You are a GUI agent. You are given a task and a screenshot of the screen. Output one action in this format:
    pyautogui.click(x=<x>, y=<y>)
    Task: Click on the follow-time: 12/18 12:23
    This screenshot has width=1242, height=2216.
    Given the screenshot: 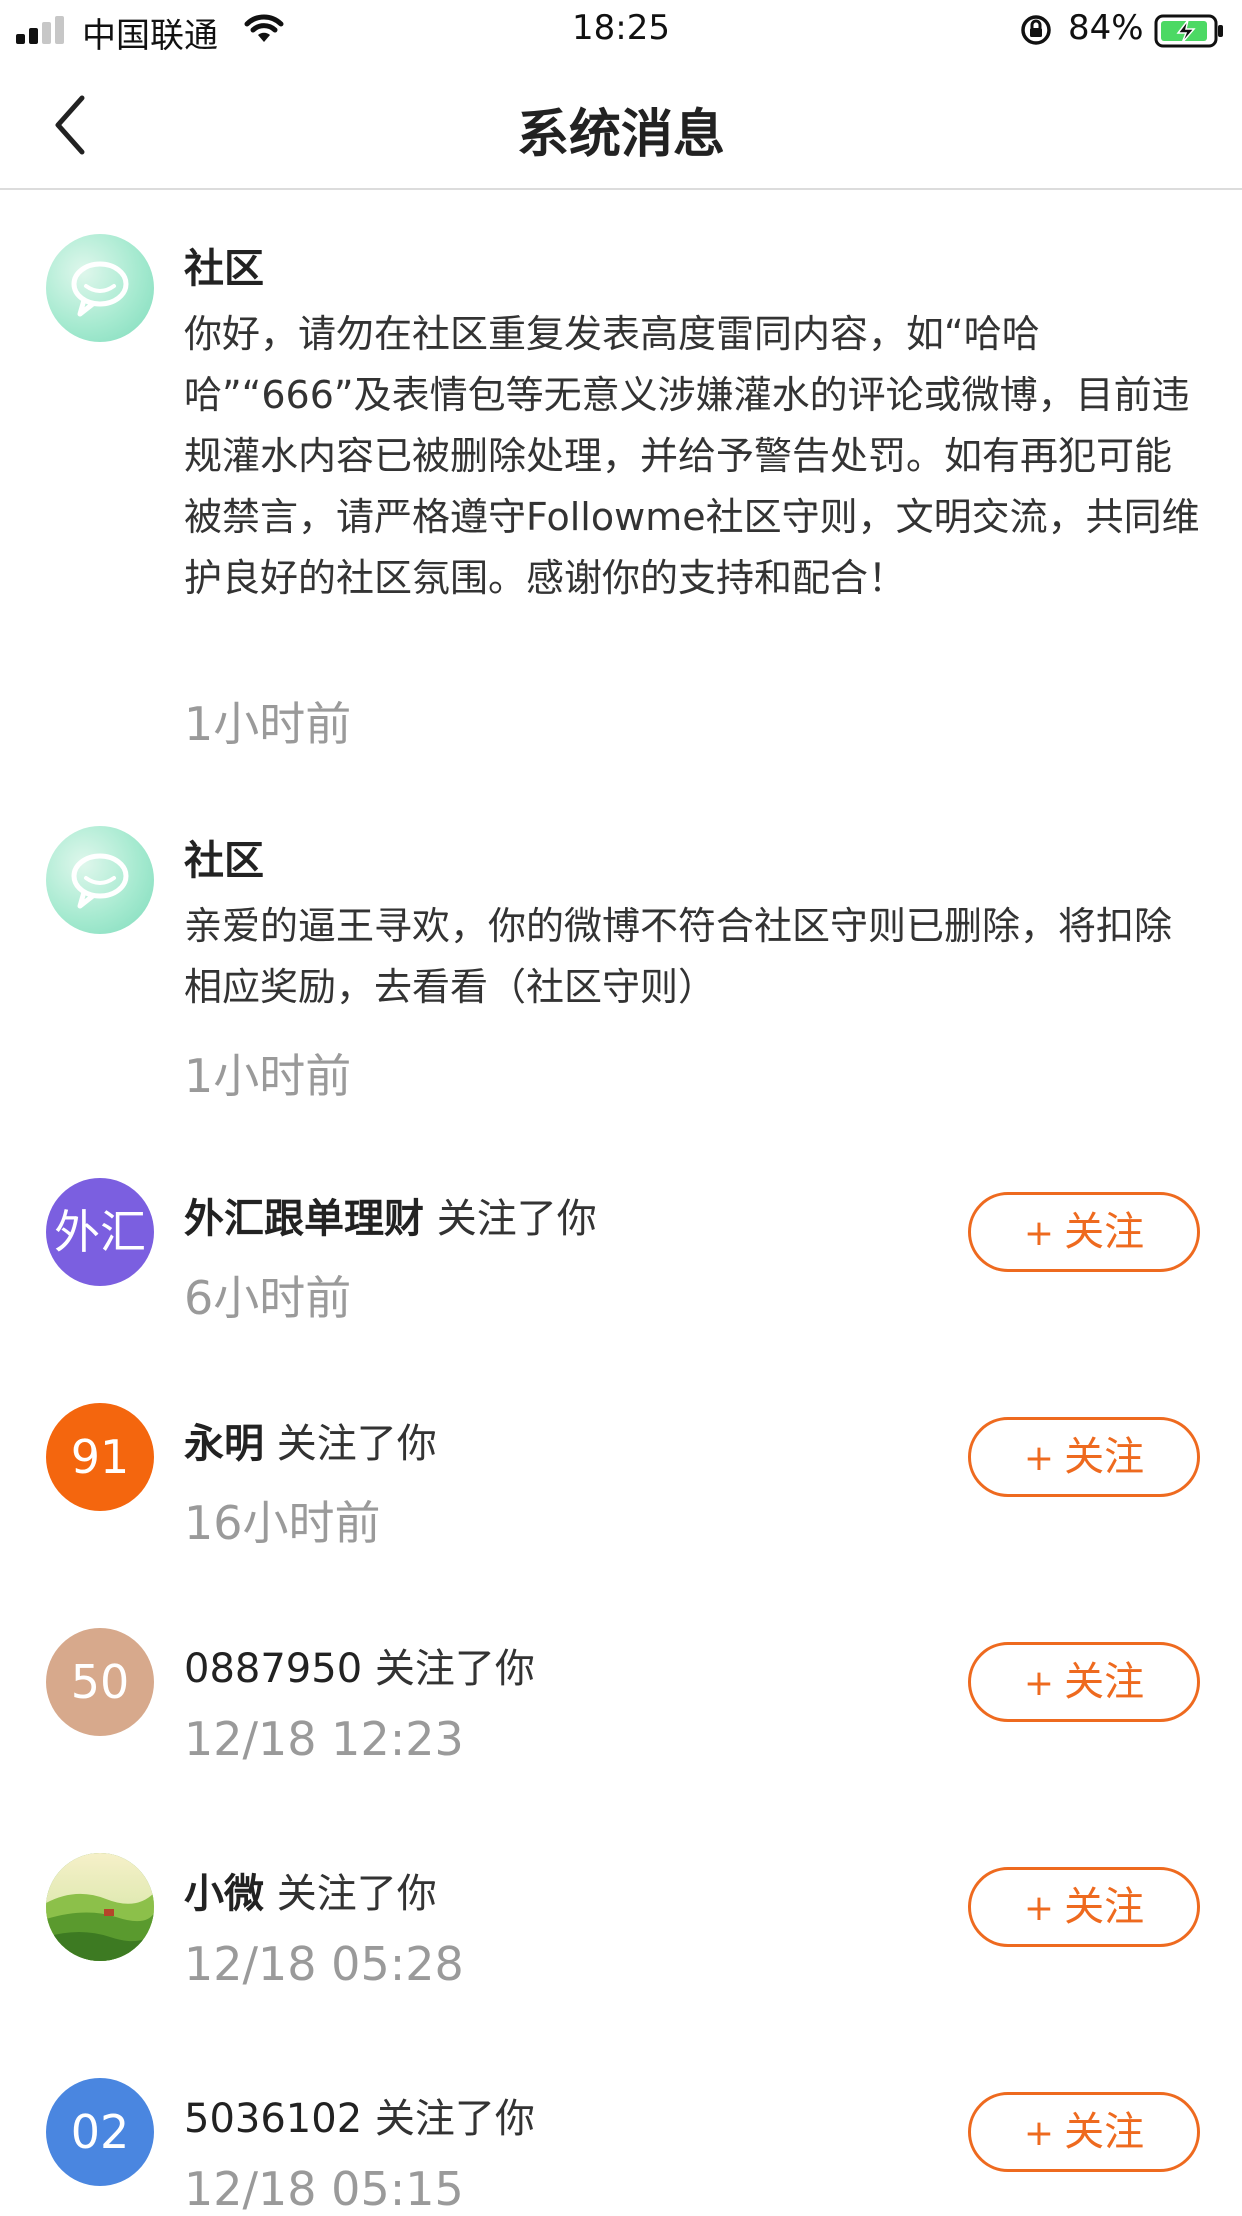 What is the action you would take?
    pyautogui.click(x=324, y=1739)
    